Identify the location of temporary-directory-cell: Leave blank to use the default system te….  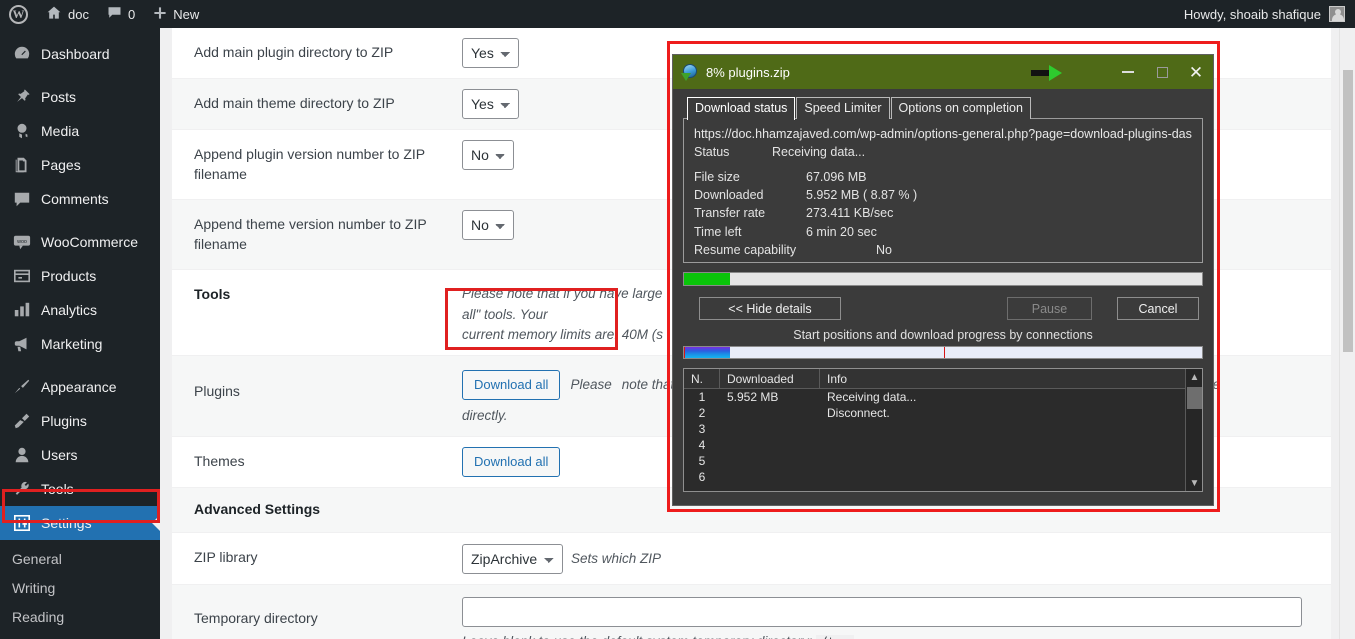
(896, 612).